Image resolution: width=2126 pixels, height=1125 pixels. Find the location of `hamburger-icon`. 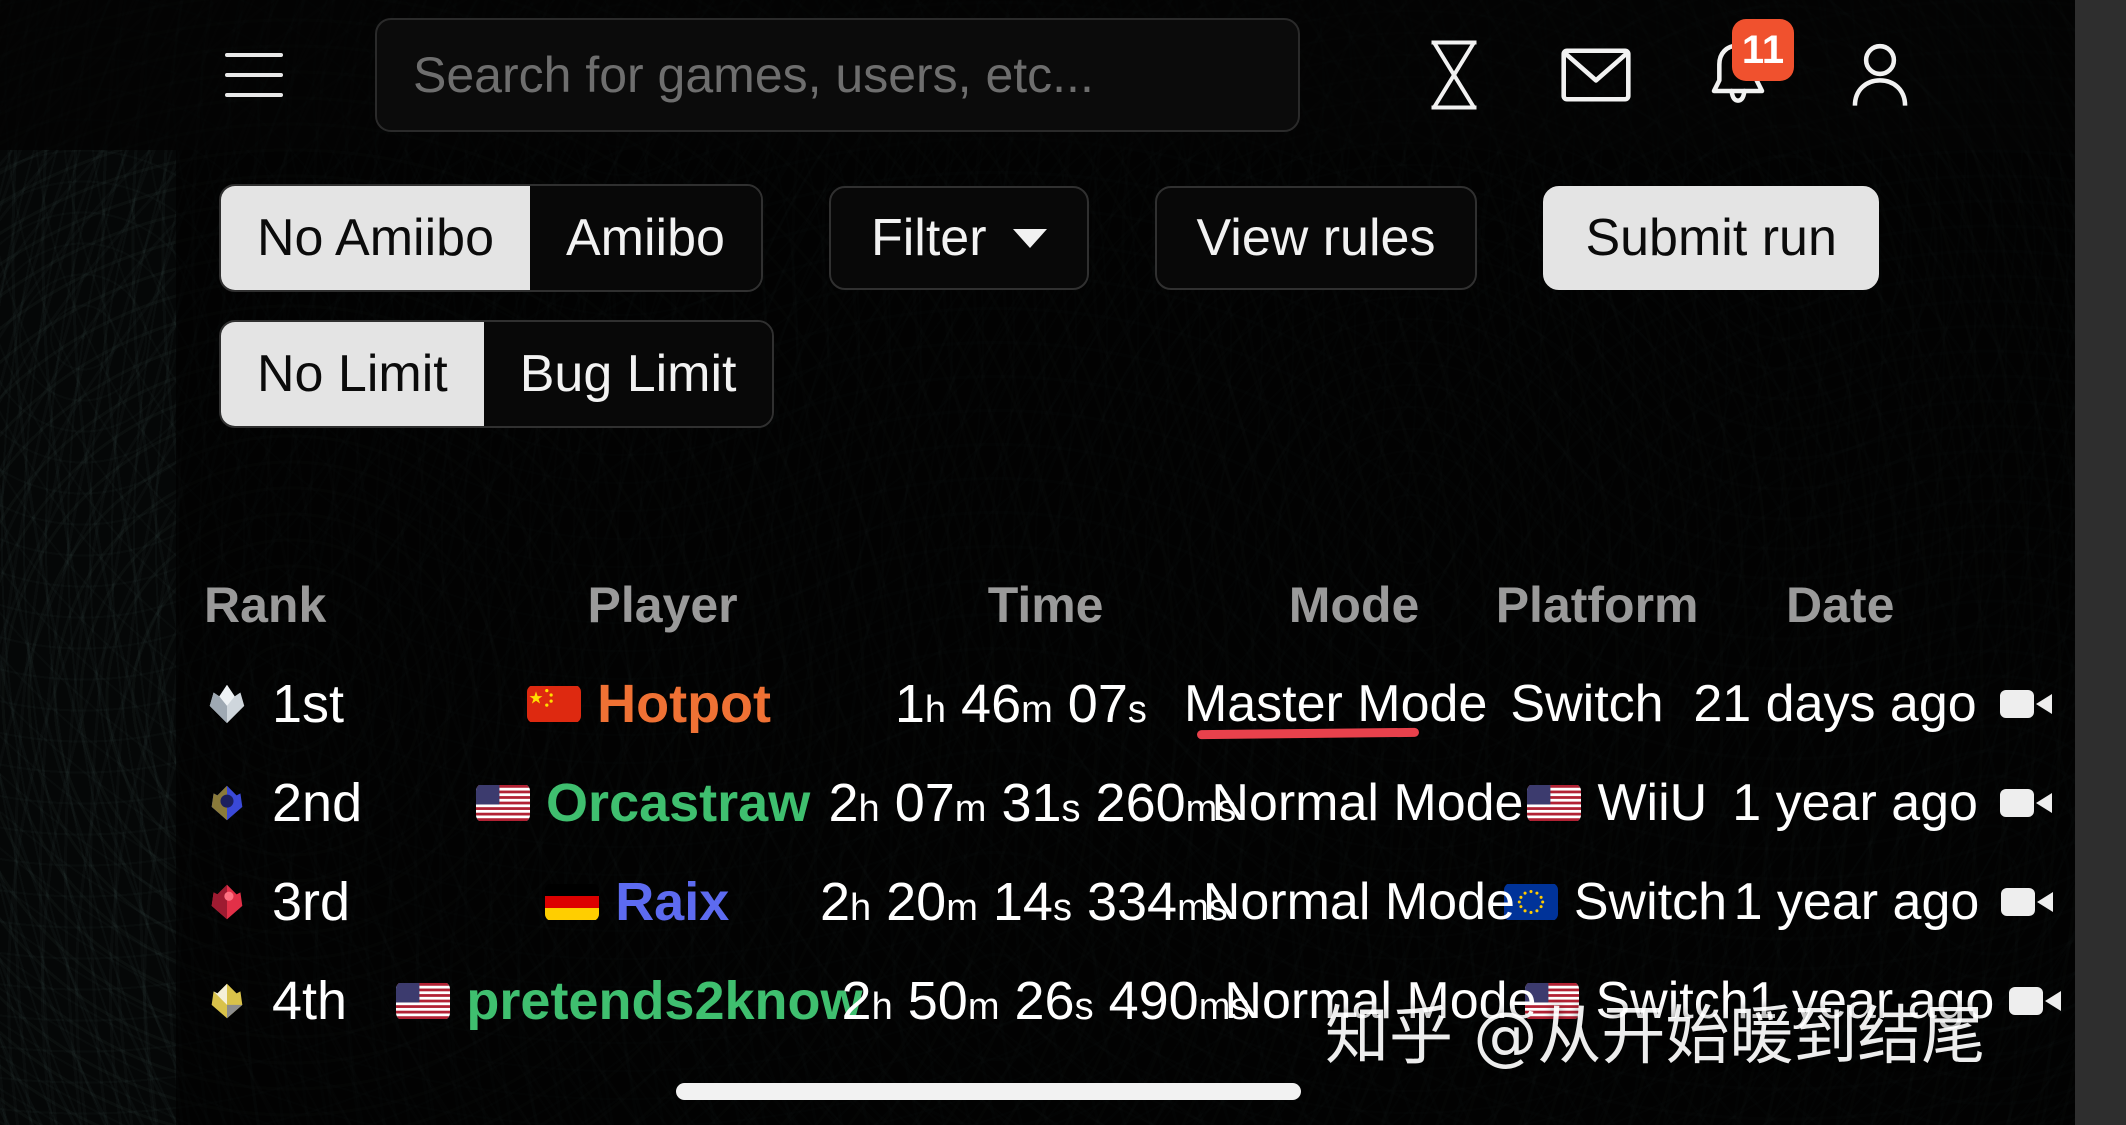

hamburger-icon is located at coordinates (254, 75).